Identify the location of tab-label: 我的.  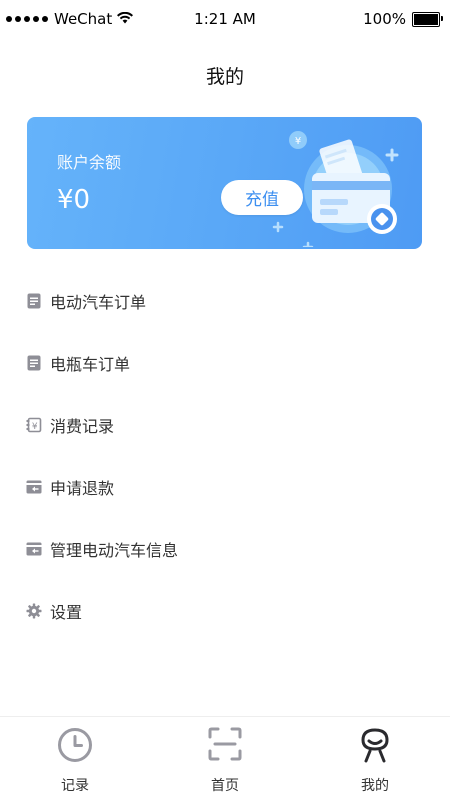
(375, 786).